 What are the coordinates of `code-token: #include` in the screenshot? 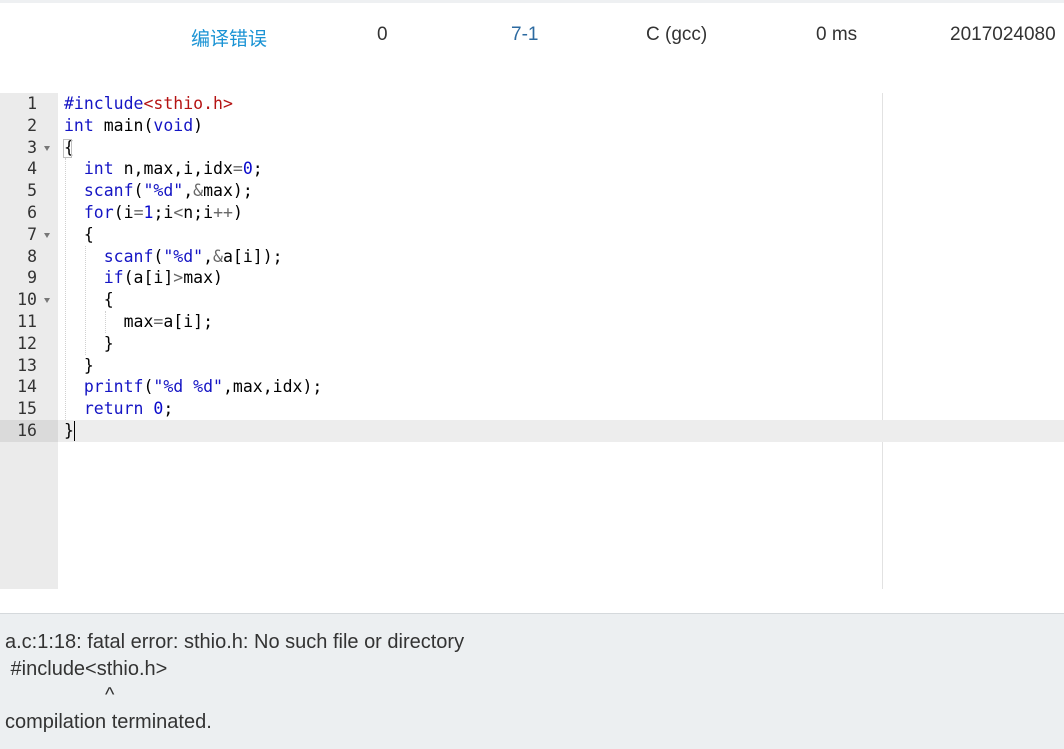 It's located at (104, 103).